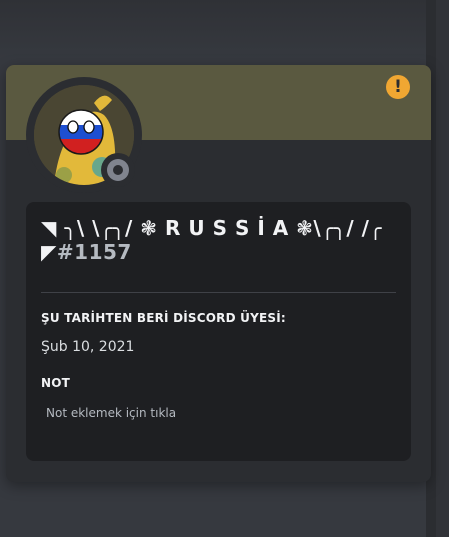  What do you see at coordinates (221, 240) in the screenshot?
I see `username-tag: ◥ ╮\ \╭╮/ ❃ R U S S İ A ❃\╭╮/ /╭ ◤#1157` at bounding box center [221, 240].